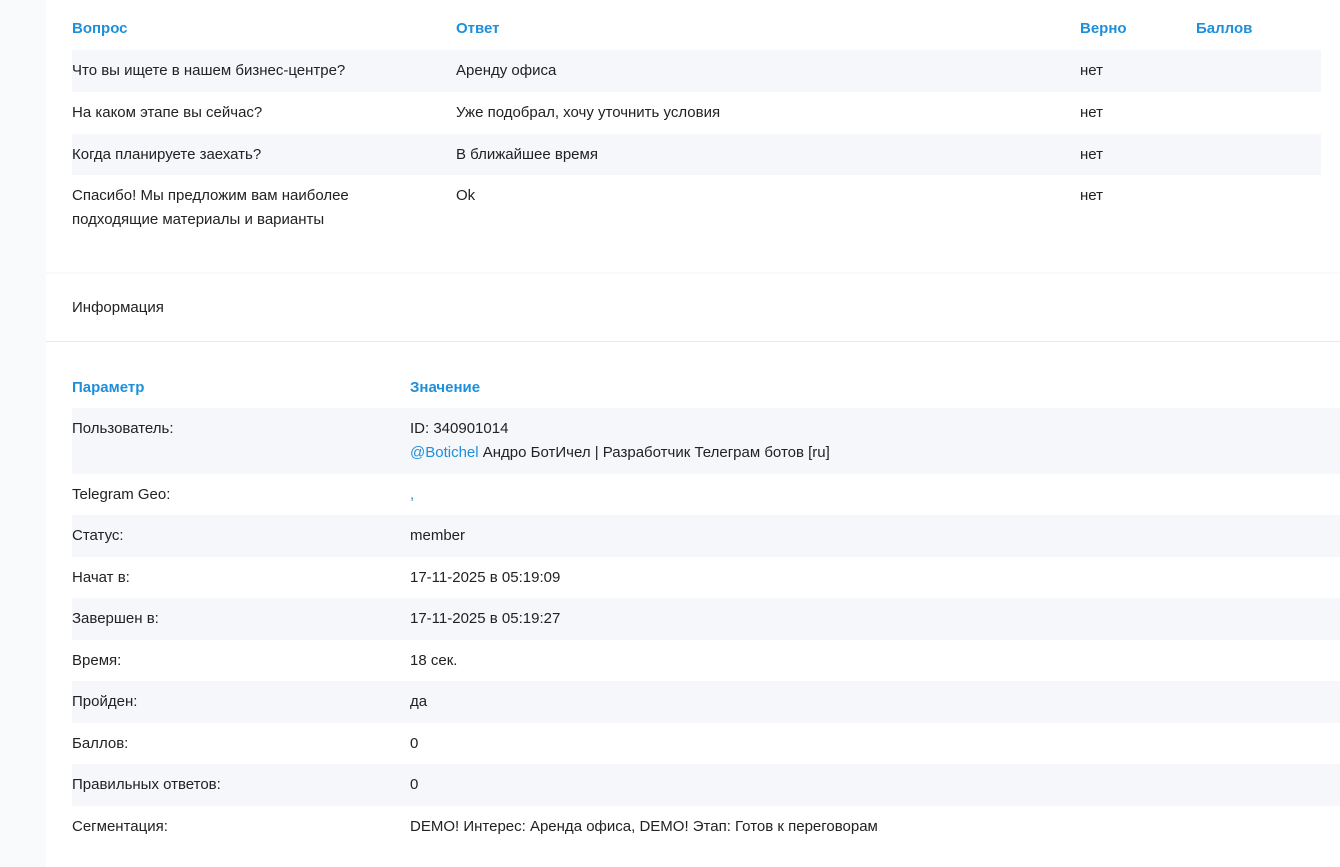  Describe the element at coordinates (444, 452) in the screenshot. I see `user-handle-link: @Botichel` at that location.